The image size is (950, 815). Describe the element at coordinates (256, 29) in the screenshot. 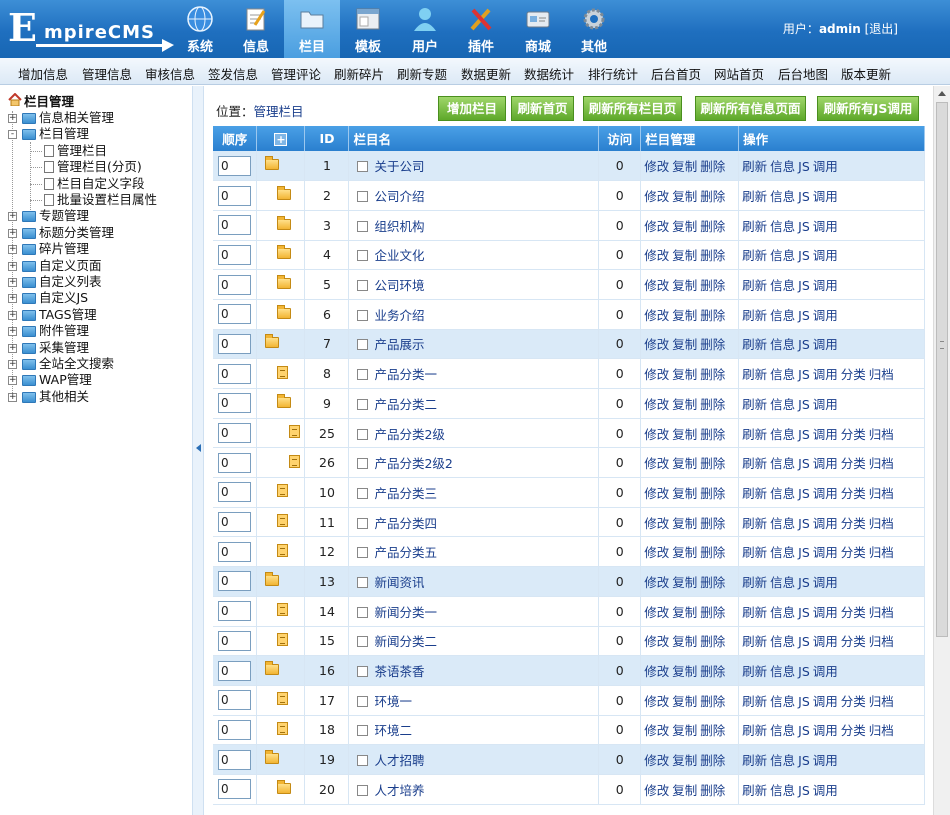

I see `nav-notepad: 信息` at that location.